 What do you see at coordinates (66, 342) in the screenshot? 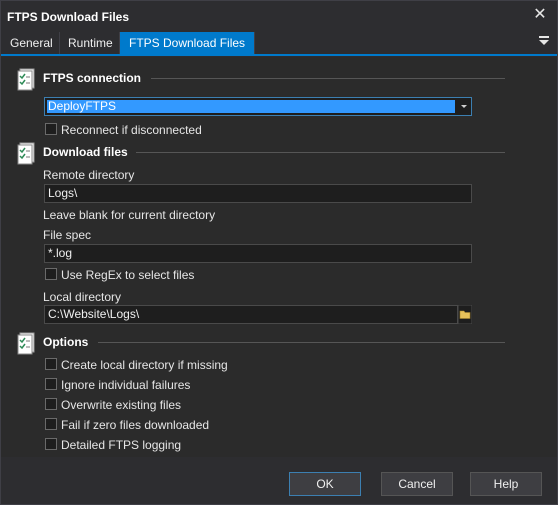
I see `section-title-options: Options` at bounding box center [66, 342].